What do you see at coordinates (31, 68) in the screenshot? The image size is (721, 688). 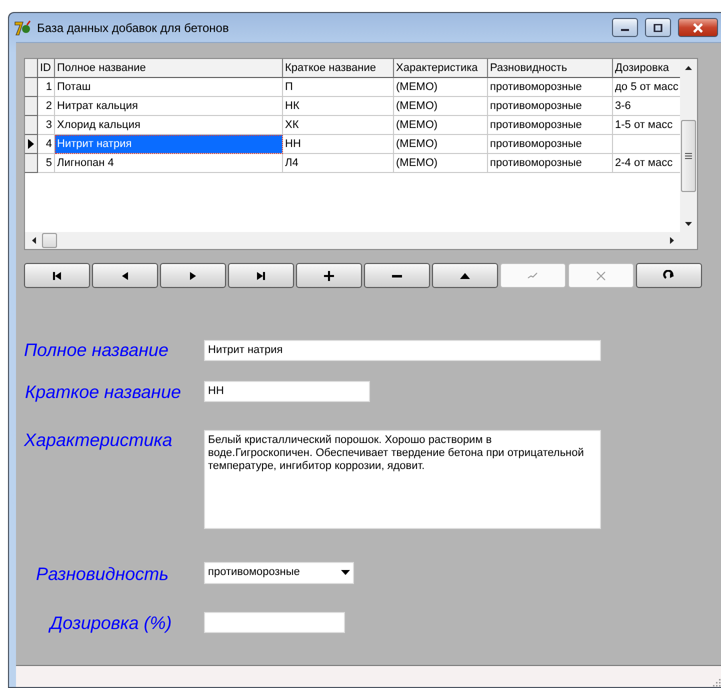 I see `grid-corner-cell` at bounding box center [31, 68].